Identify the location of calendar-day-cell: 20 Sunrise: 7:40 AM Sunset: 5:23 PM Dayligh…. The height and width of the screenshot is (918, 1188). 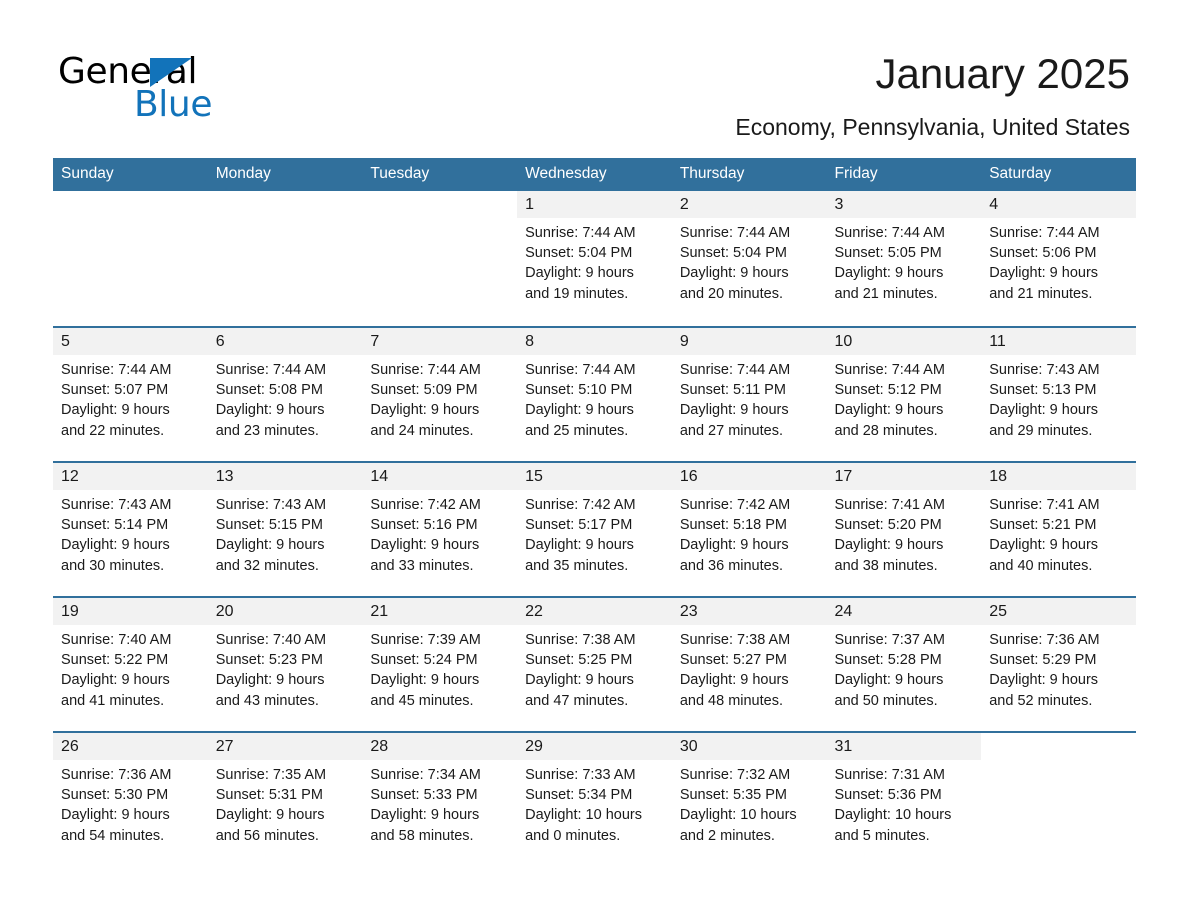
(285, 663).